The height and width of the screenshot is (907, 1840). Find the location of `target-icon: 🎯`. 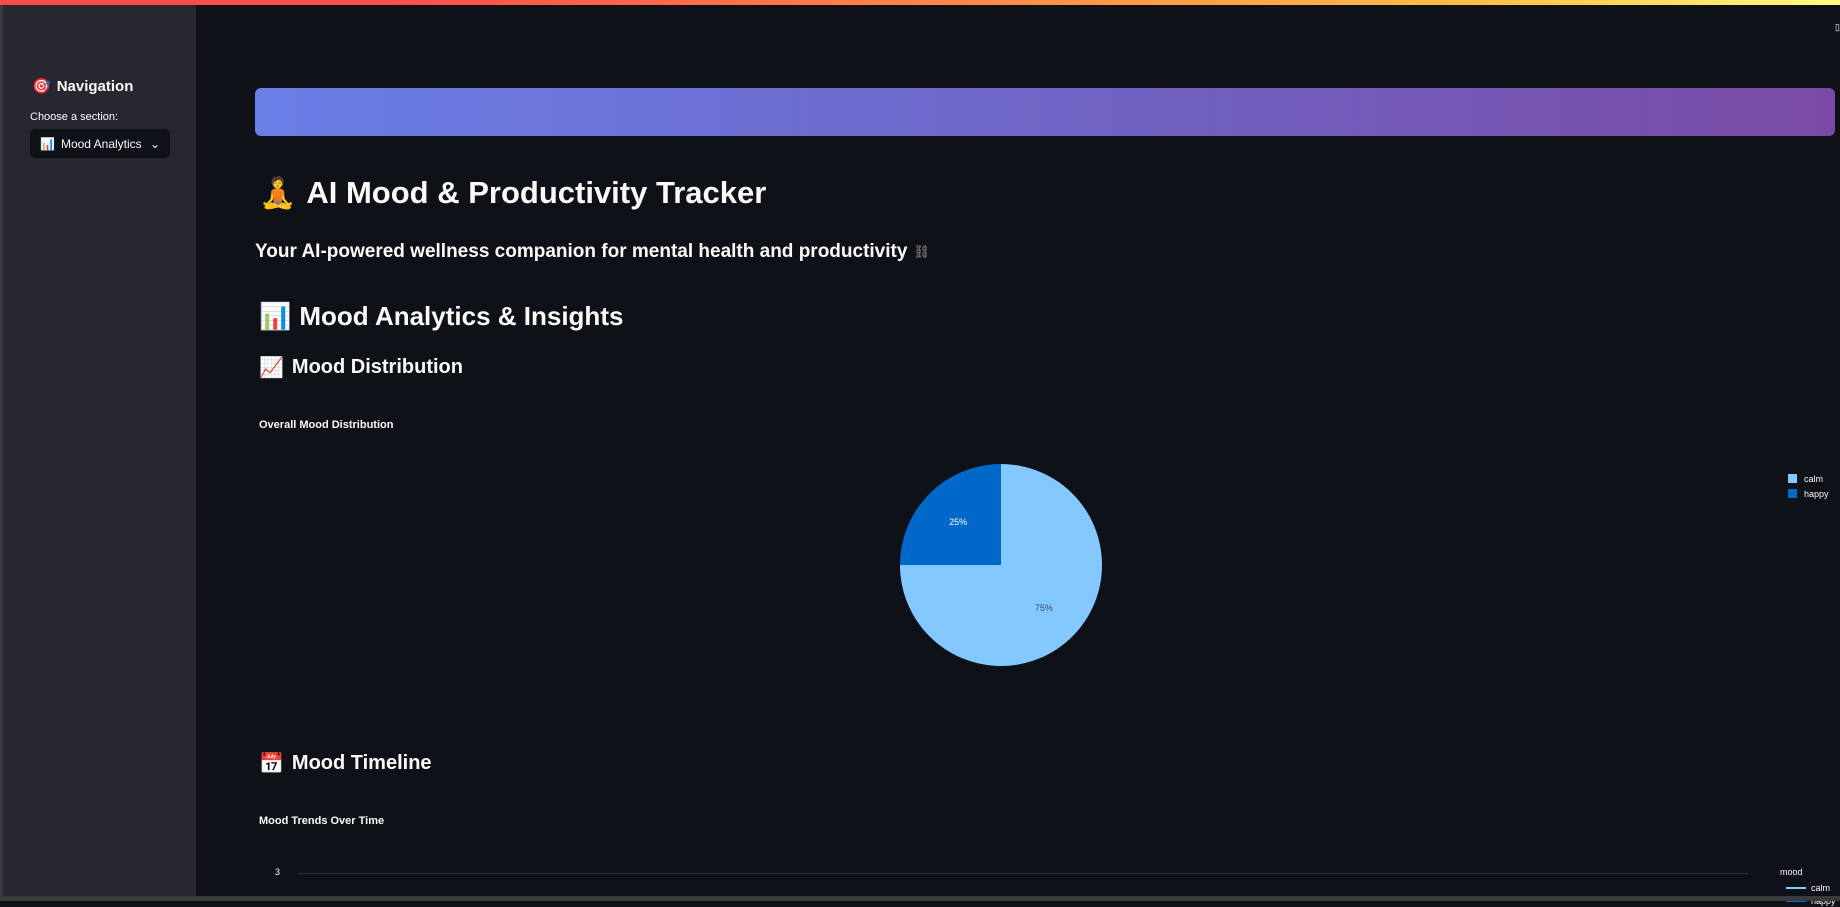

target-icon: 🎯 is located at coordinates (41, 86).